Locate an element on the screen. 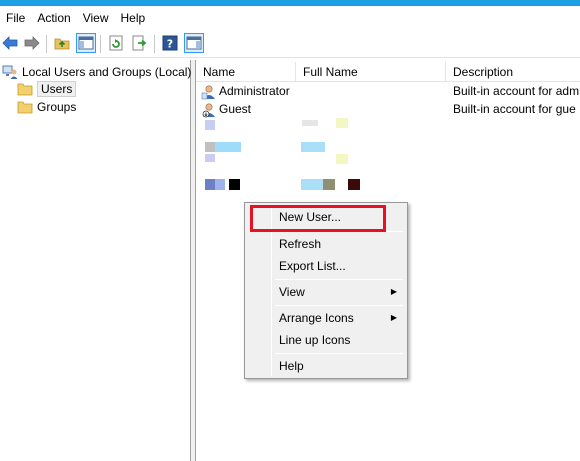 The width and height of the screenshot is (580, 461). cell-name: Guest is located at coordinates (235, 109).